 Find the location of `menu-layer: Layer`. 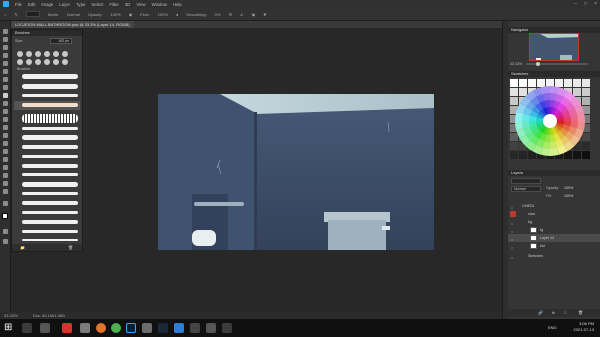

menu-layer: Layer is located at coordinates (64, 4).